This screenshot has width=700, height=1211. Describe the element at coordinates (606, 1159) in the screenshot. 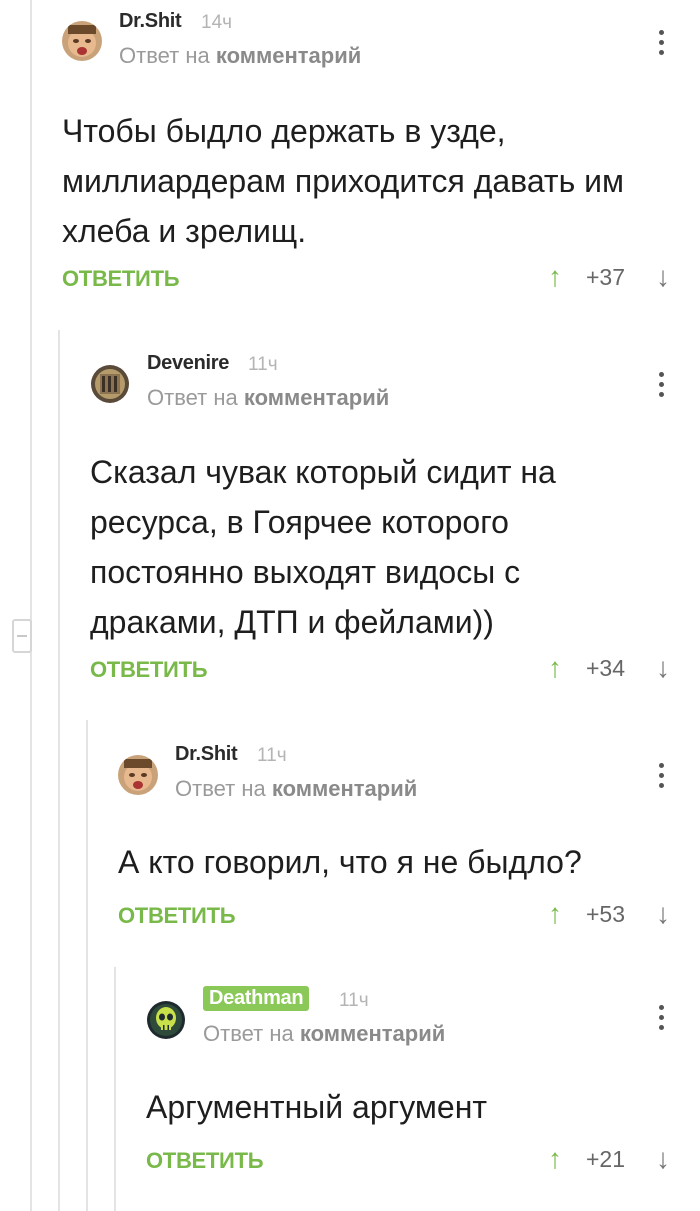

I see `comment-score: +21` at that location.